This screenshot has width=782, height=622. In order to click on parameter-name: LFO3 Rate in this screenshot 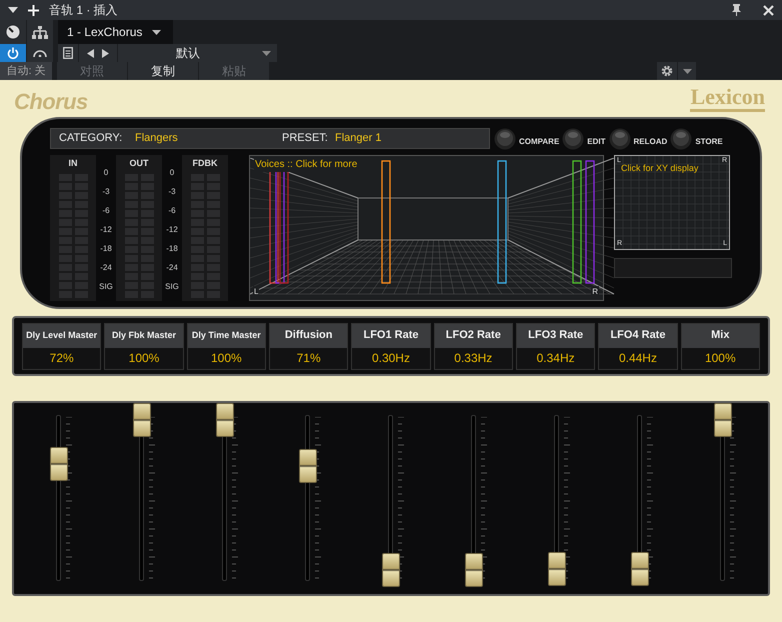, I will do `click(555, 336)`.